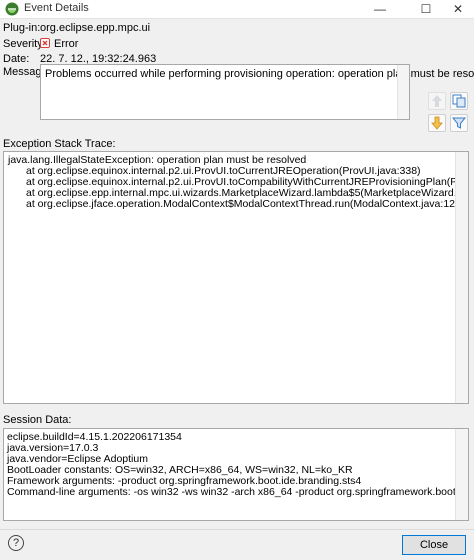  I want to click on close-button: Close, so click(434, 545).